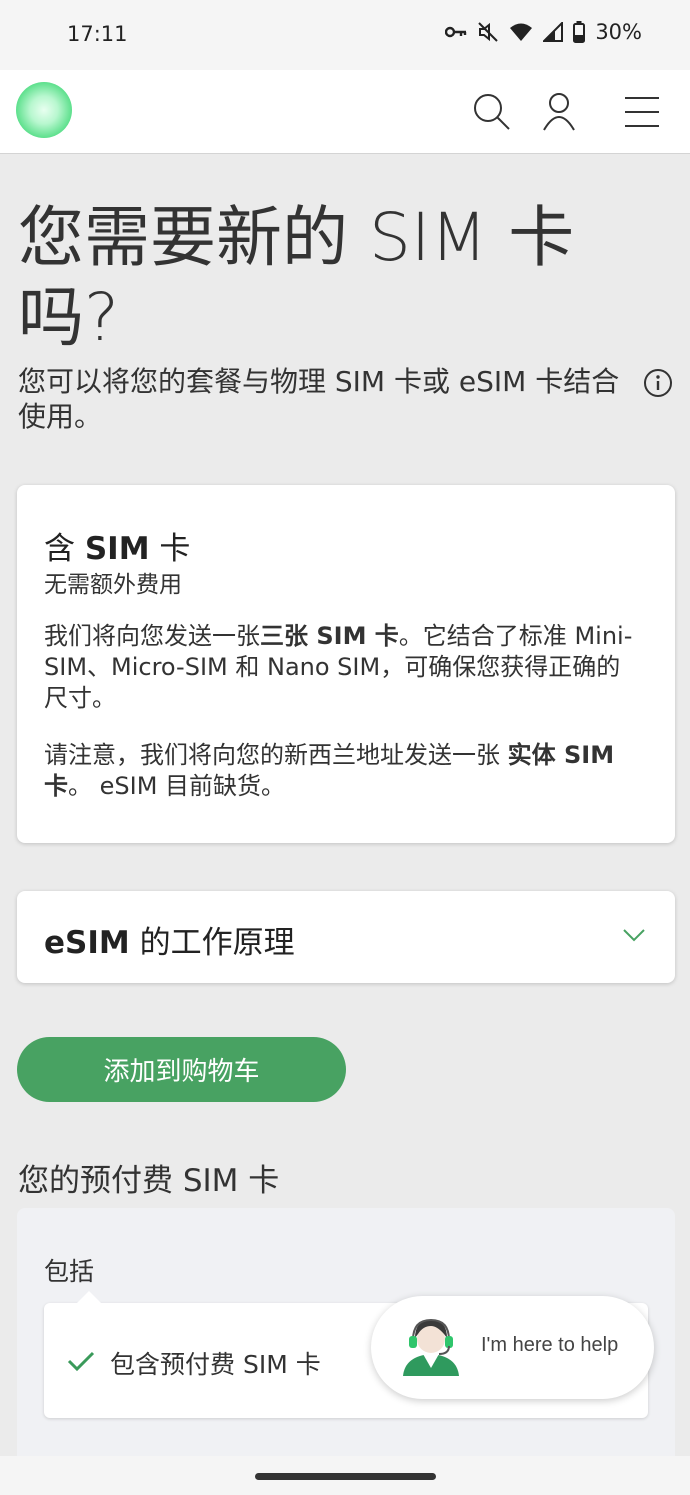 The image size is (690, 1495). I want to click on page-title: 您需要新的 SIM 卡吗?, so click(296, 277).